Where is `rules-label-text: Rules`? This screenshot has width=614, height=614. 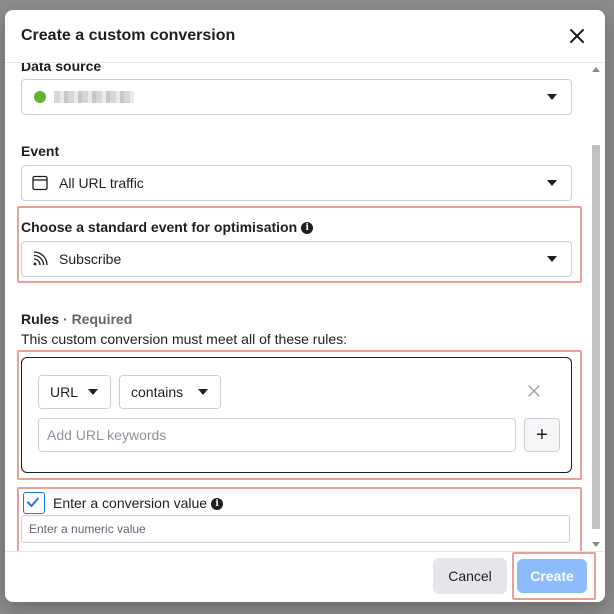
rules-label-text: Rules is located at coordinates (40, 319).